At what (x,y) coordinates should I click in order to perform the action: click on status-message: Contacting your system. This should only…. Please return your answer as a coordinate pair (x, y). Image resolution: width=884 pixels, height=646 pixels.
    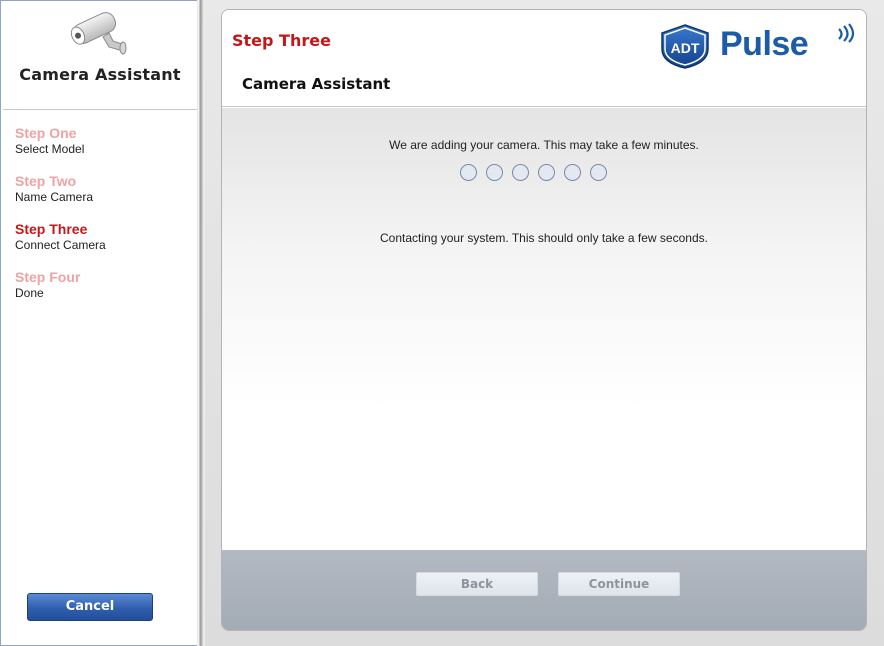
    Looking at the image, I should click on (544, 238).